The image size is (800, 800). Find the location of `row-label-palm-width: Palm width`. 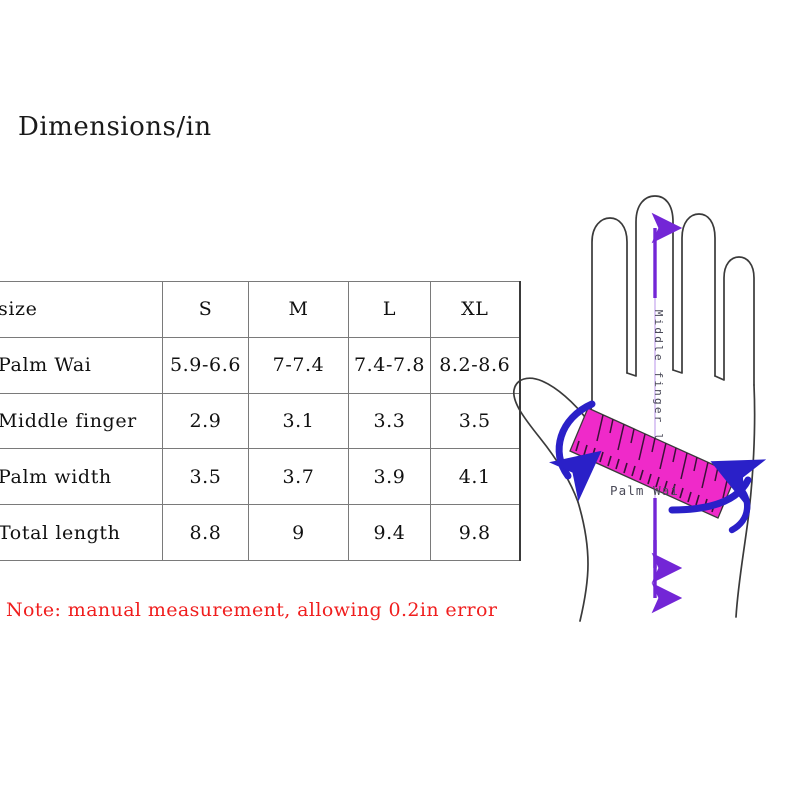

row-label-palm-width: Palm width is located at coordinates (81, 477).